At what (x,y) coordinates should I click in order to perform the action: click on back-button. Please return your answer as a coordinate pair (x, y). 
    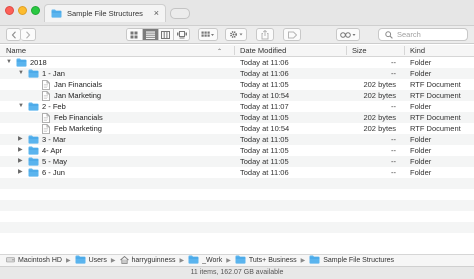
    Looking at the image, I should click on (13, 34).